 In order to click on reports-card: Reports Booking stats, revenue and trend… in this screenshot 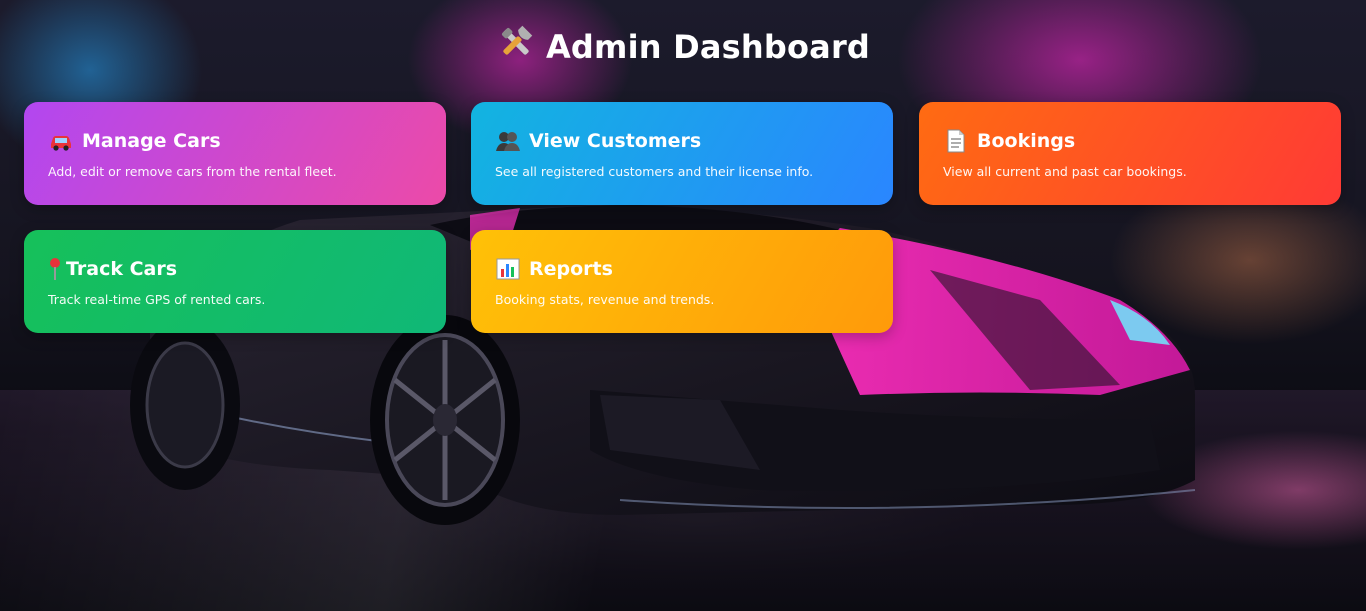, I will do `click(682, 281)`.